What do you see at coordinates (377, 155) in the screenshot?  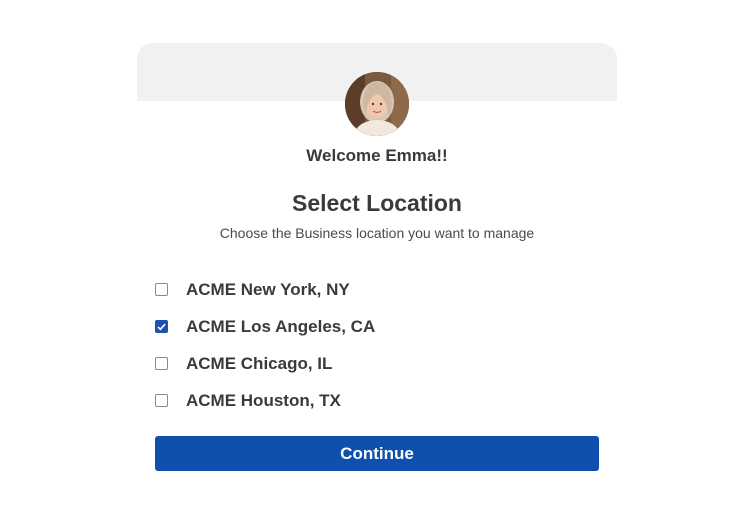 I see `welcome-message: Welcome Emma!!` at bounding box center [377, 155].